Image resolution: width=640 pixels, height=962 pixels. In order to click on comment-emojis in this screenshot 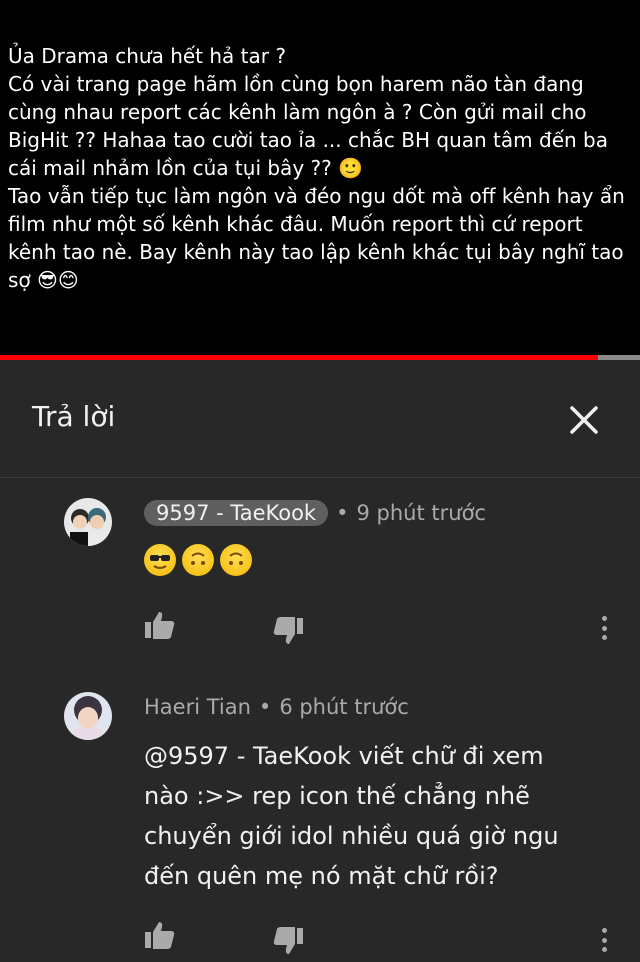, I will do `click(198, 560)`.